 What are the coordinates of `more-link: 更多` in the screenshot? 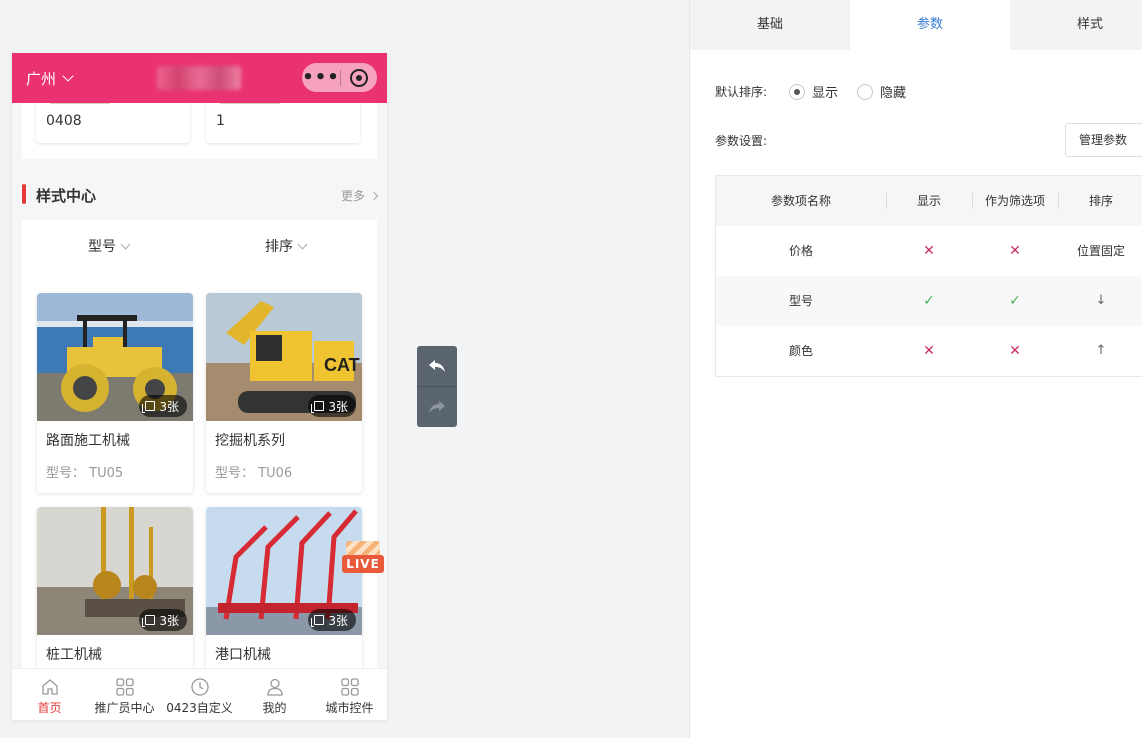 It's located at (359, 195).